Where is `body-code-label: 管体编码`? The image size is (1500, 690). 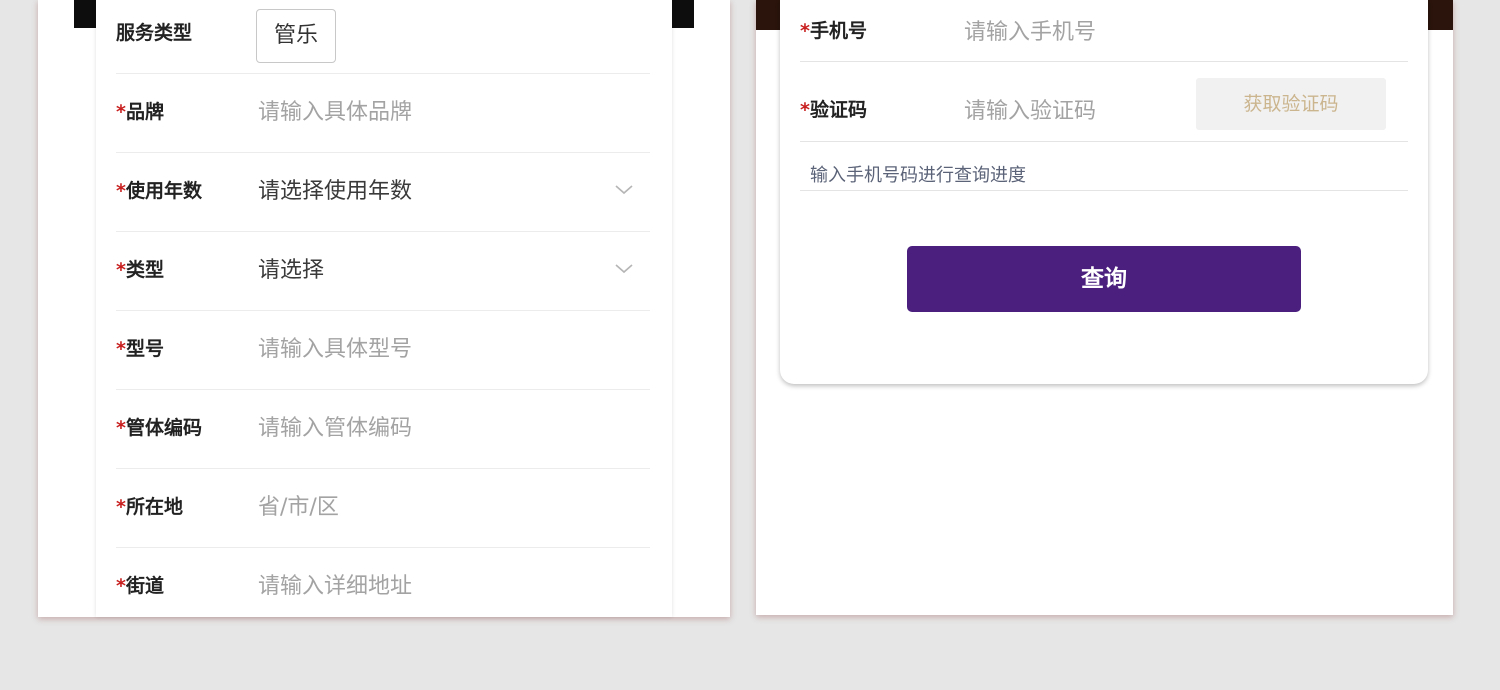
body-code-label: 管体编码 is located at coordinates (163, 428).